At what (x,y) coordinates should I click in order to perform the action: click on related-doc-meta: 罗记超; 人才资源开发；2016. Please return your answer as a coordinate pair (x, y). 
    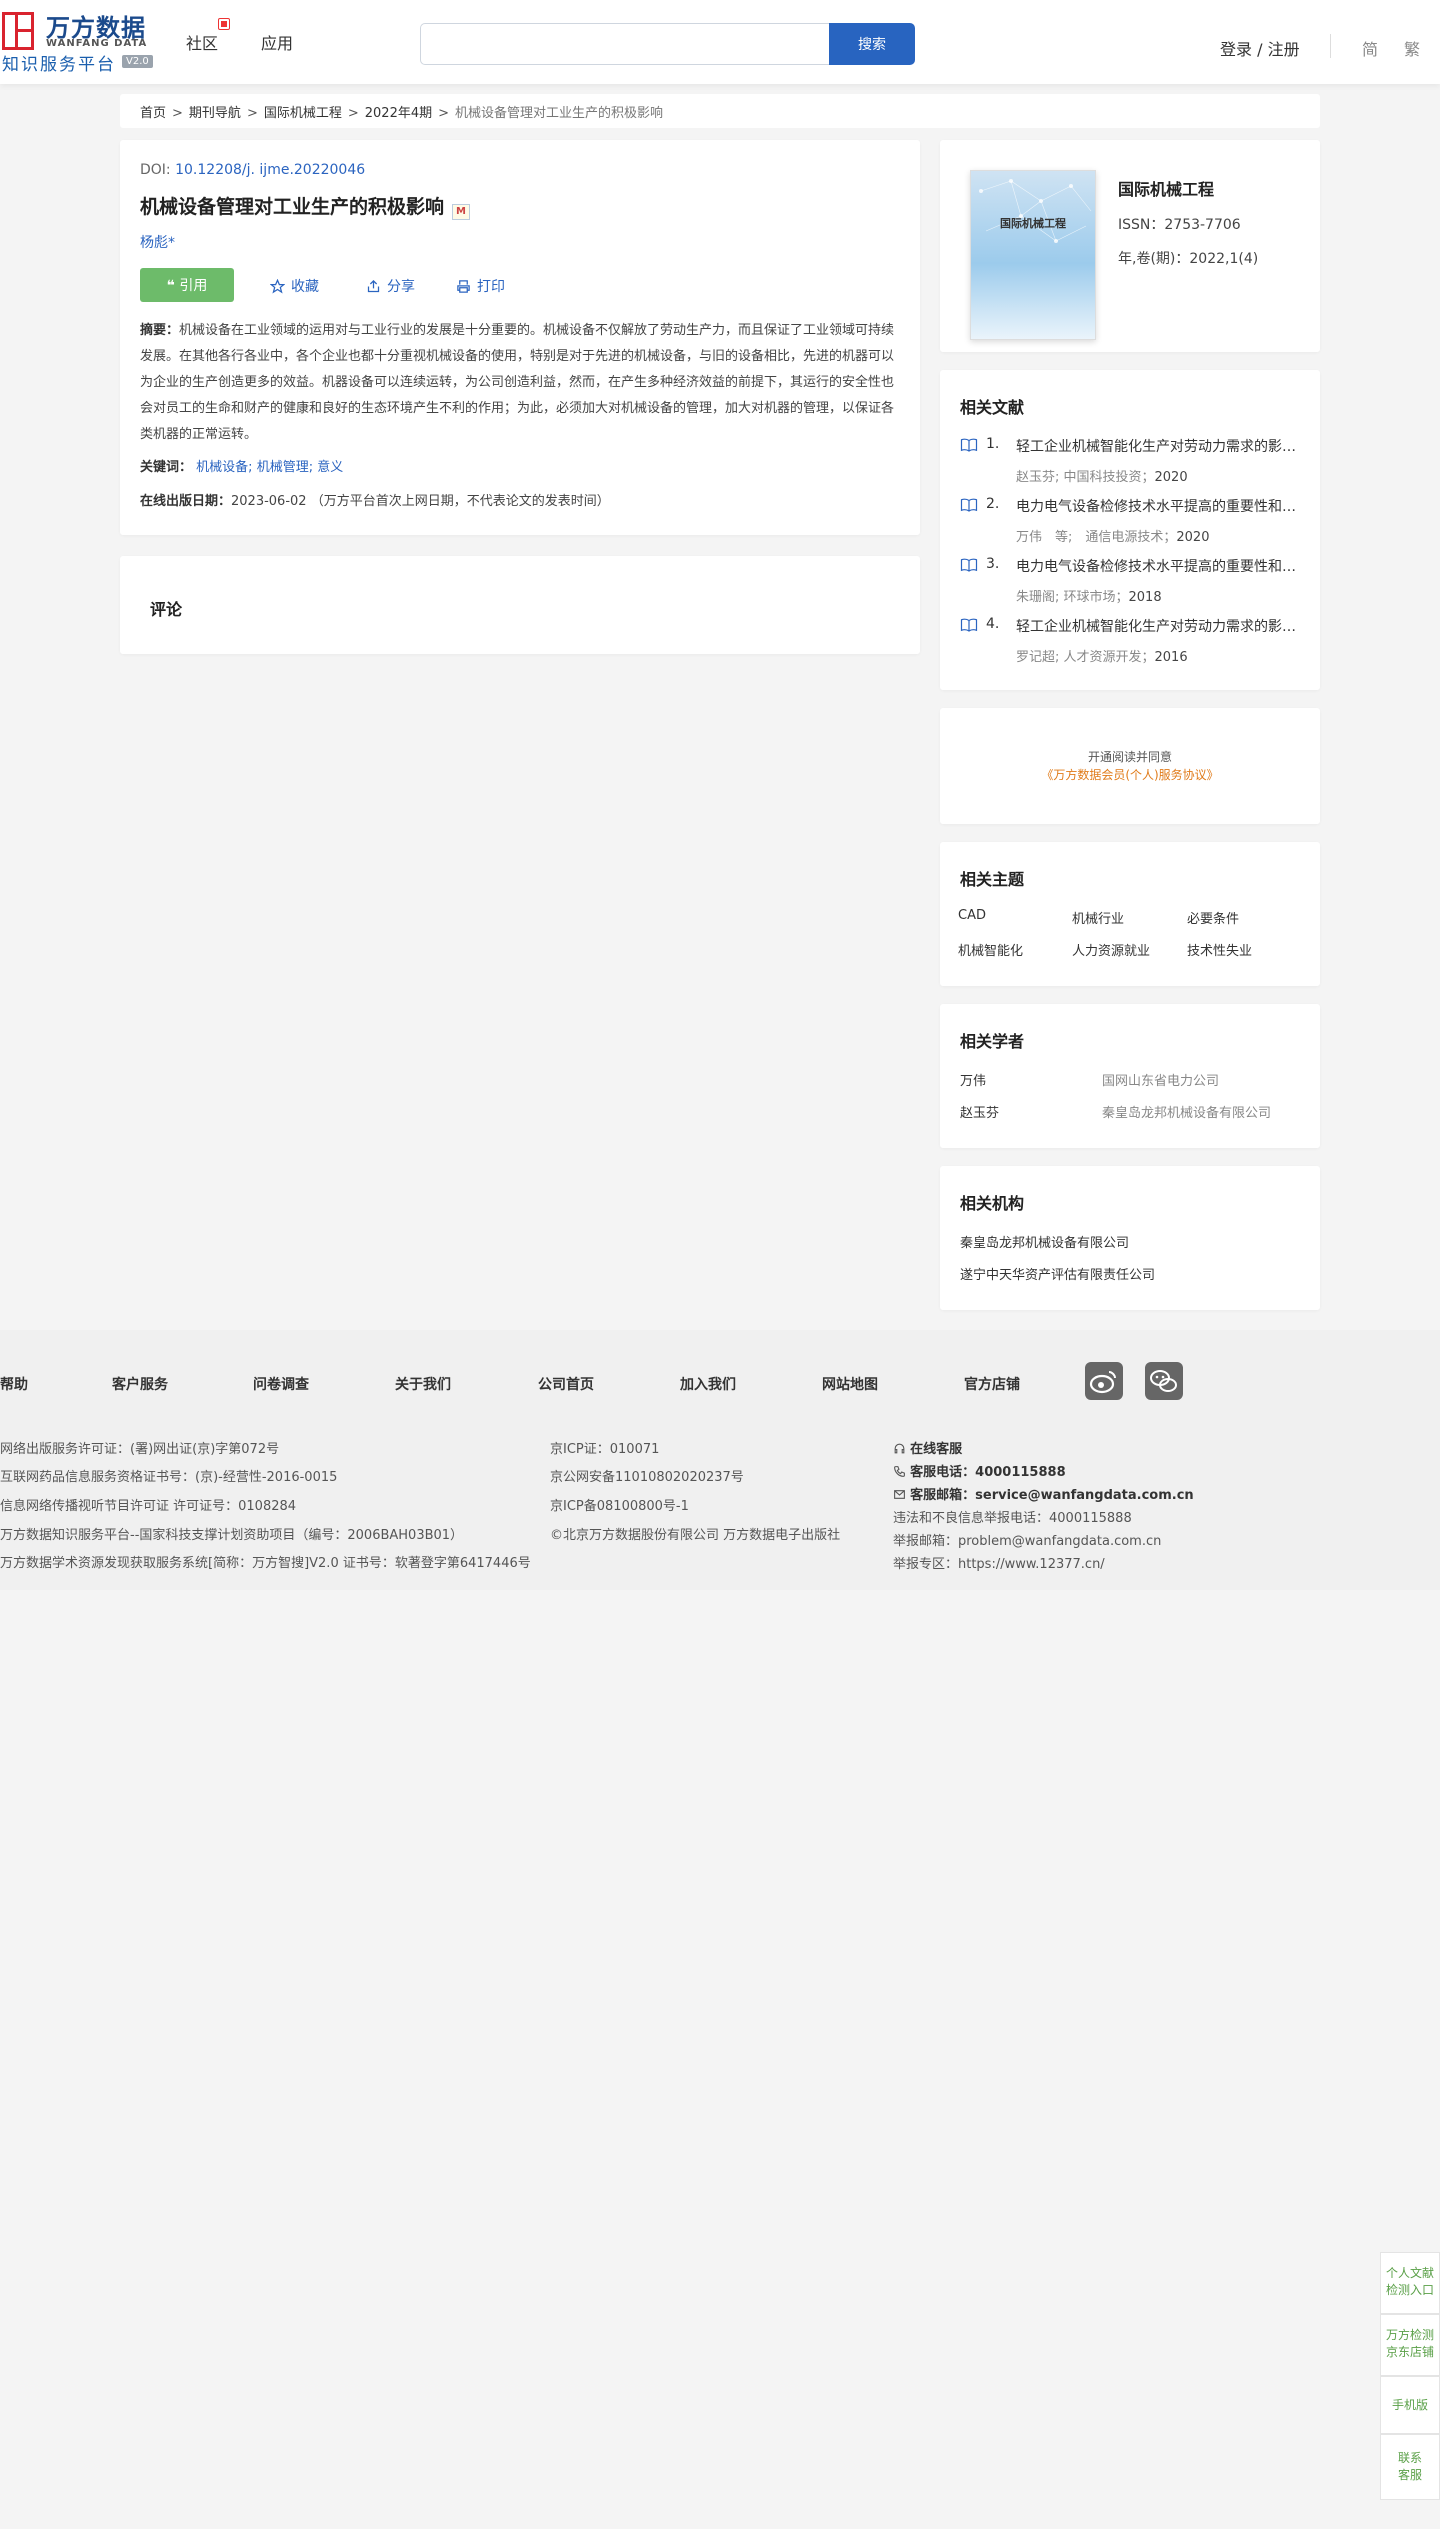
    Looking at the image, I should click on (1102, 655).